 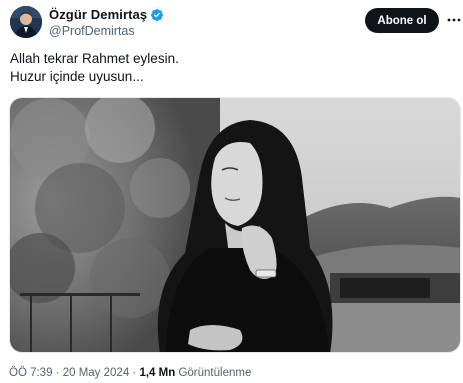 I want to click on author-handle: @ProfDemirtas, so click(x=92, y=31).